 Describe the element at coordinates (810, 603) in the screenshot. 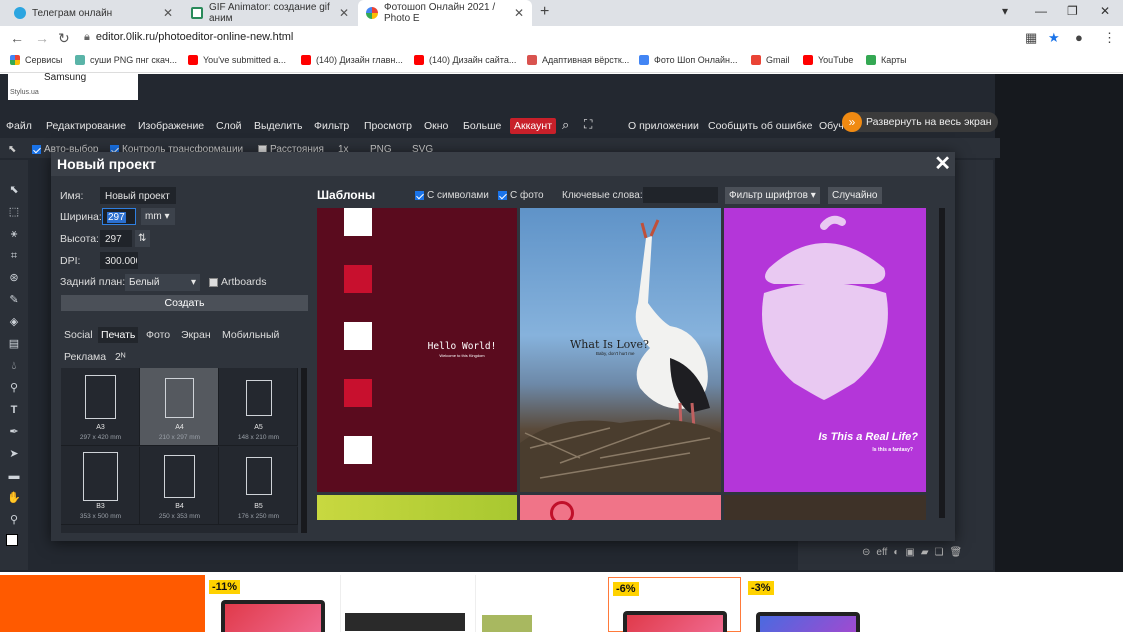

I see `ad-product: -3%` at that location.